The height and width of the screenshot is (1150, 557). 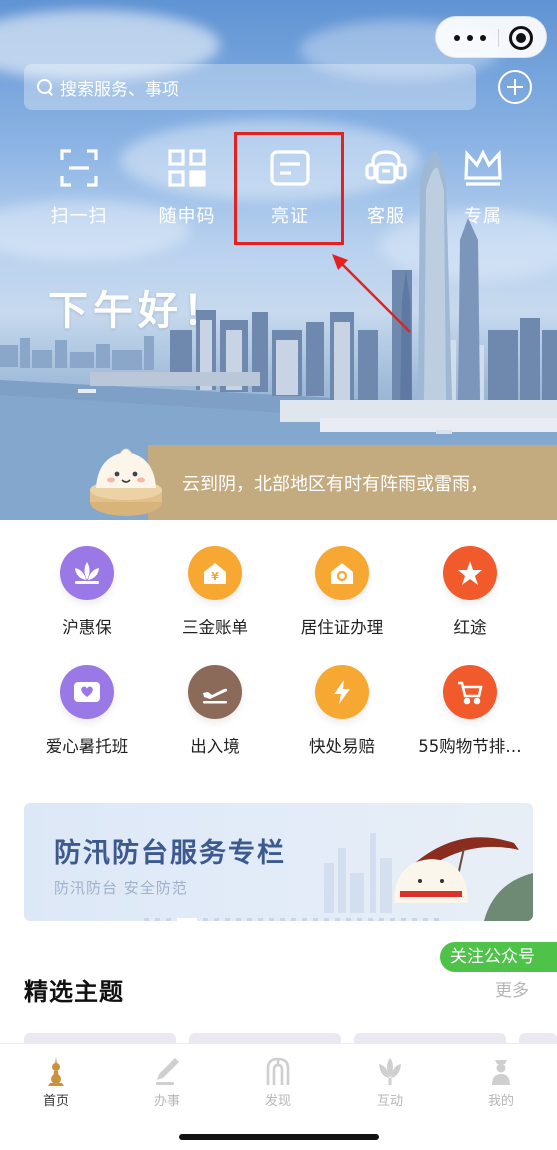 What do you see at coordinates (342, 720) in the screenshot?
I see `service-quick-claim: 快处易赔` at bounding box center [342, 720].